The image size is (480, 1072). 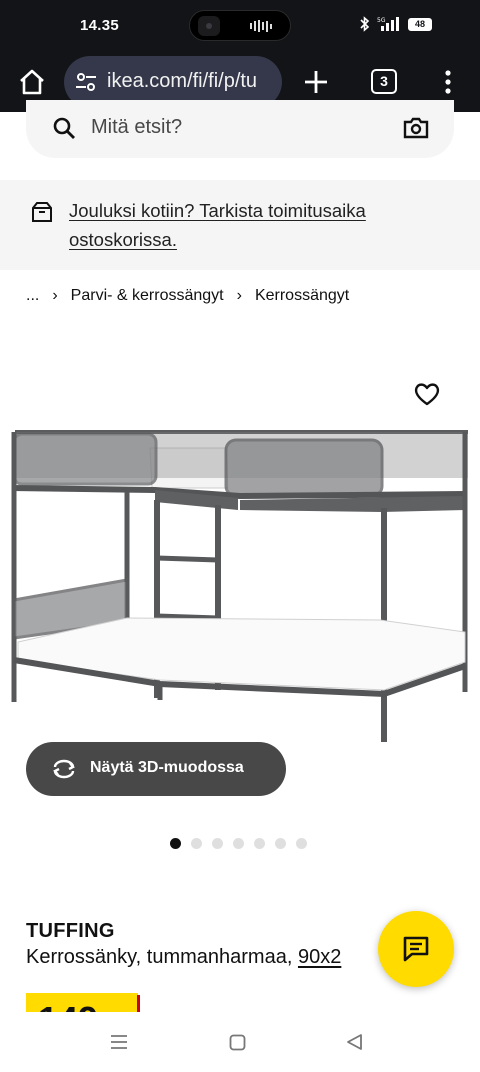 I want to click on search-icon, so click(x=64, y=128).